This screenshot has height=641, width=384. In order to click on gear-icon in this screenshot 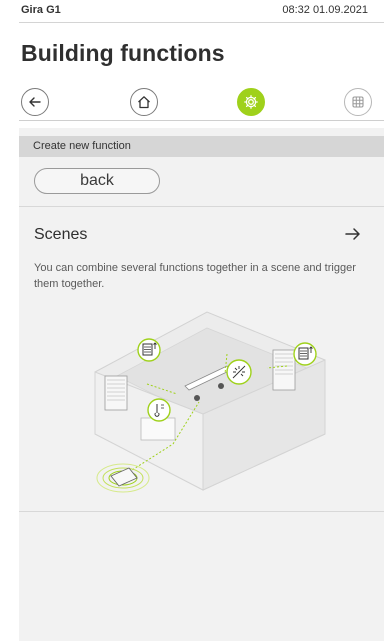, I will do `click(251, 102)`.